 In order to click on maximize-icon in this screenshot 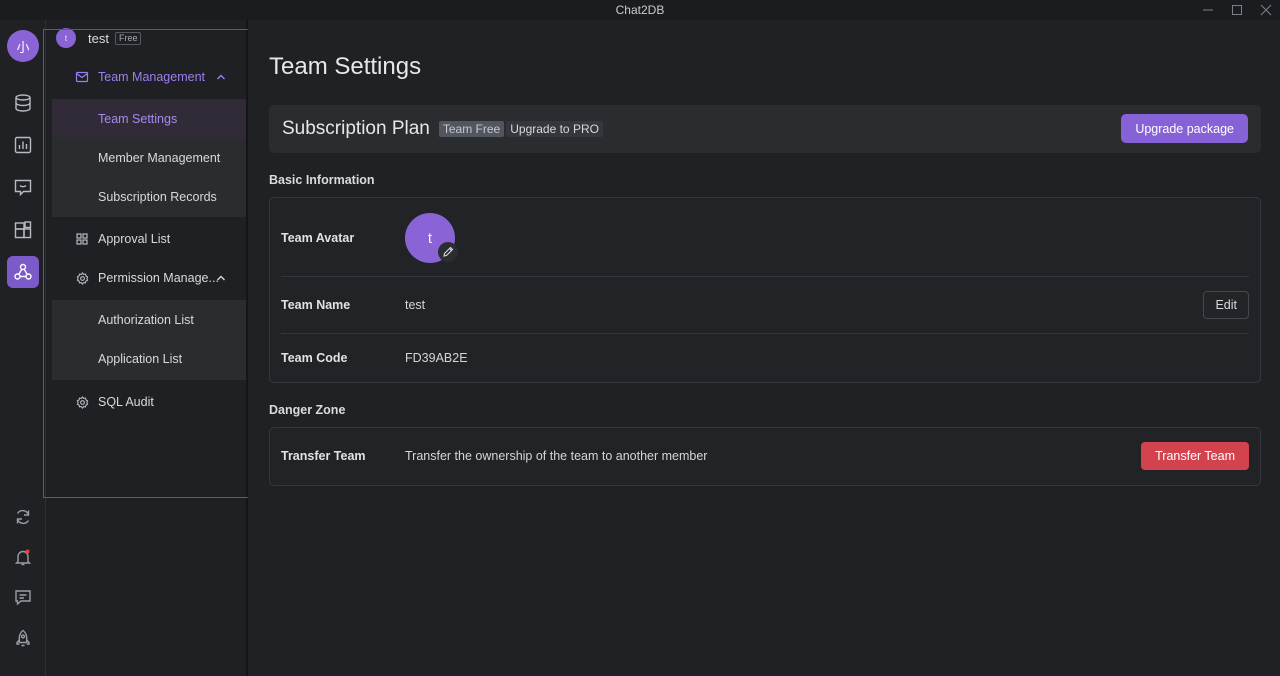, I will do `click(1237, 10)`.